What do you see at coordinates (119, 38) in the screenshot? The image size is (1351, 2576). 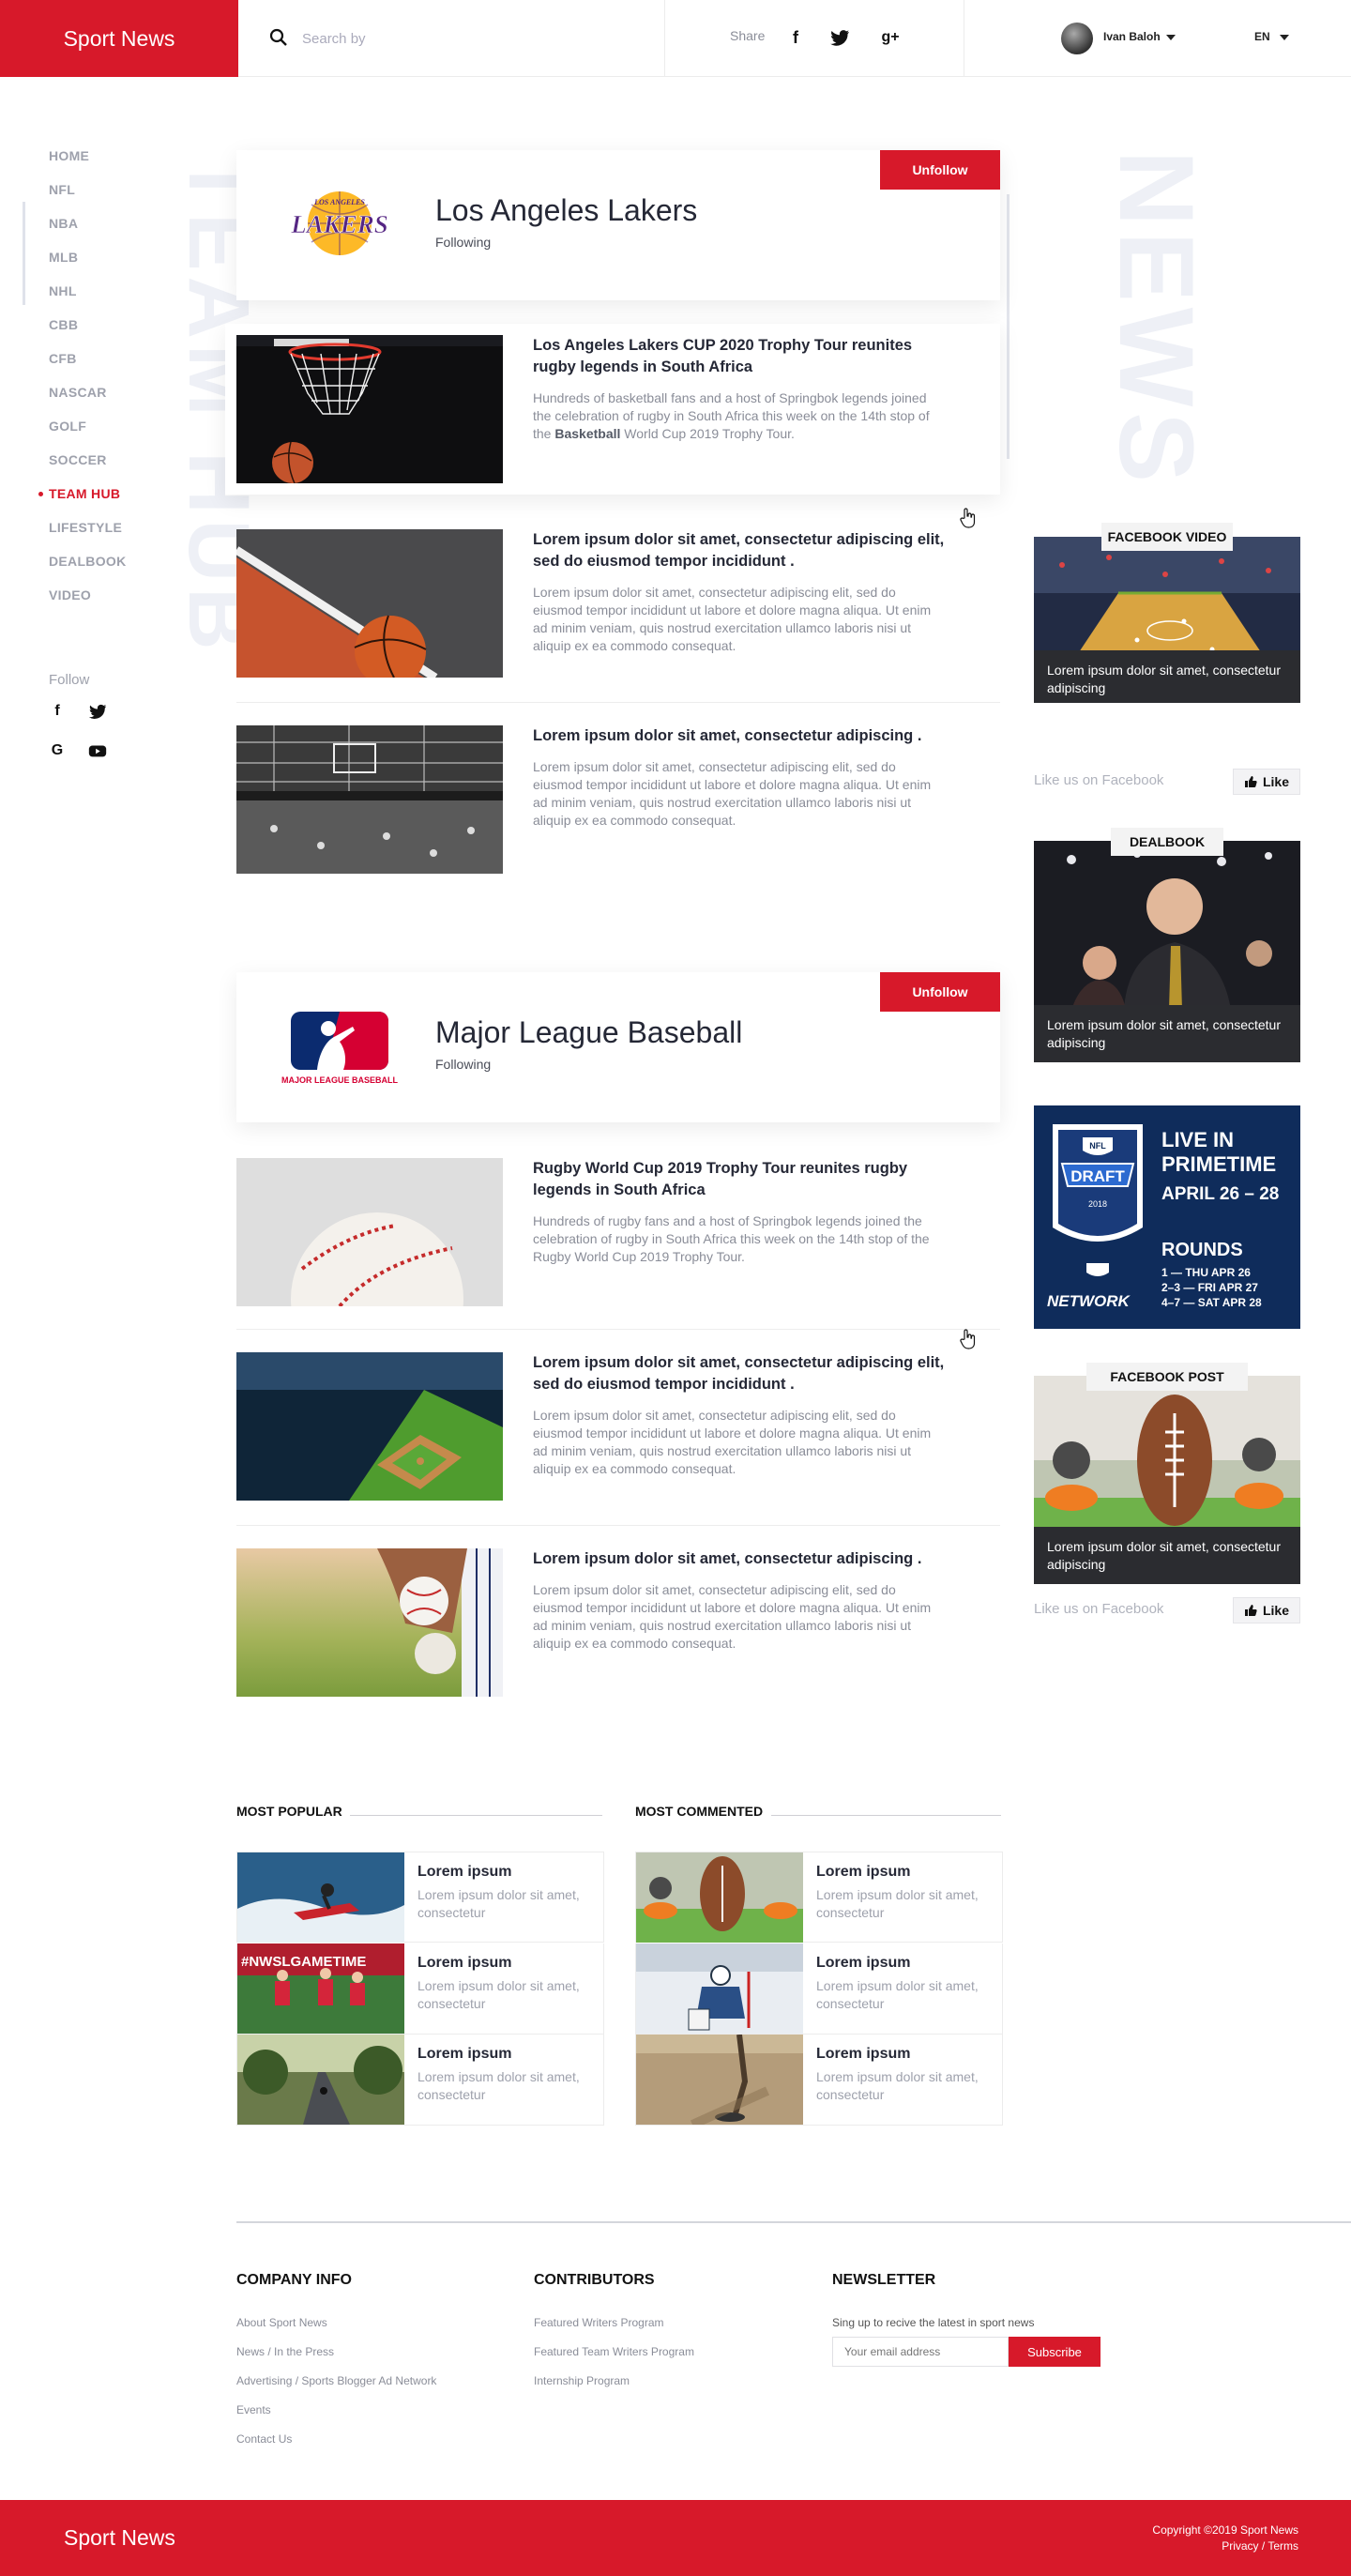 I see `brand-logo: Sport News` at bounding box center [119, 38].